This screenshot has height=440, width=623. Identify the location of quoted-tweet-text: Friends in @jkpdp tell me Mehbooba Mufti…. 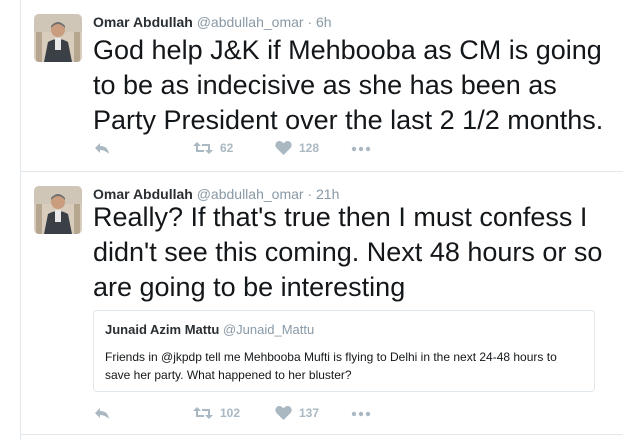
(331, 366).